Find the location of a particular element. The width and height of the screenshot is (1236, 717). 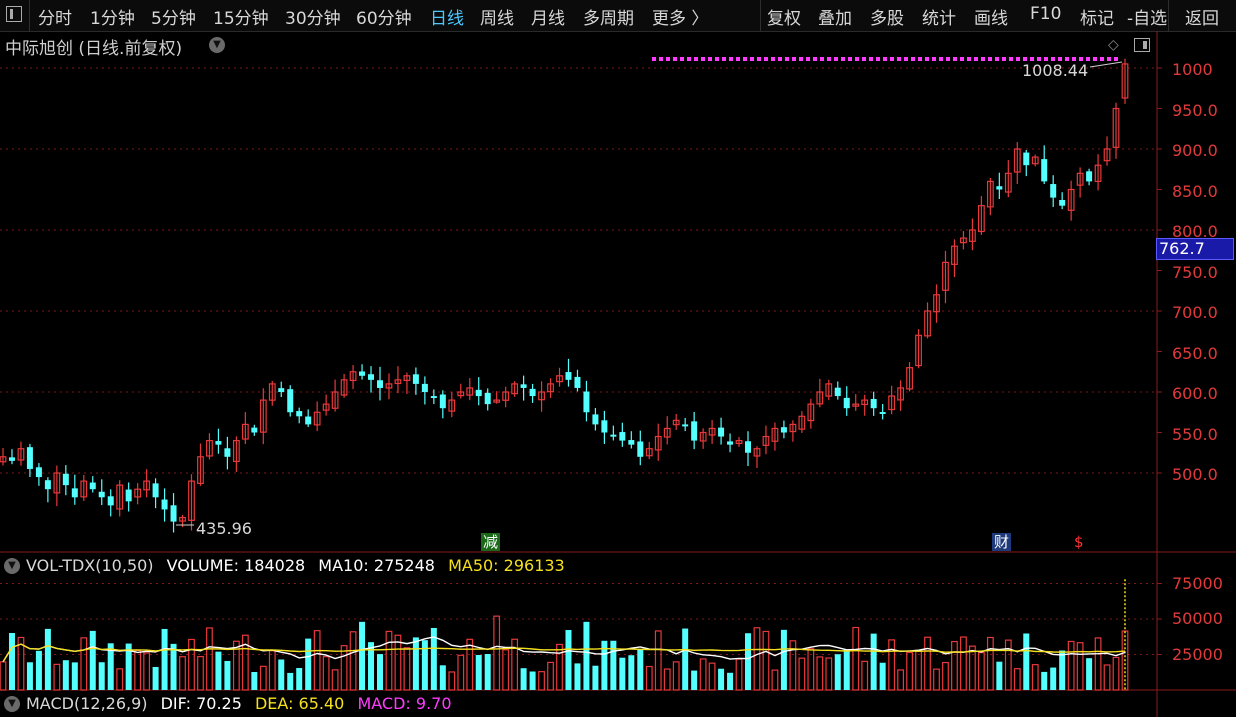

volume-indicator-name: VOL-TDX(10,50) is located at coordinates (90, 565).